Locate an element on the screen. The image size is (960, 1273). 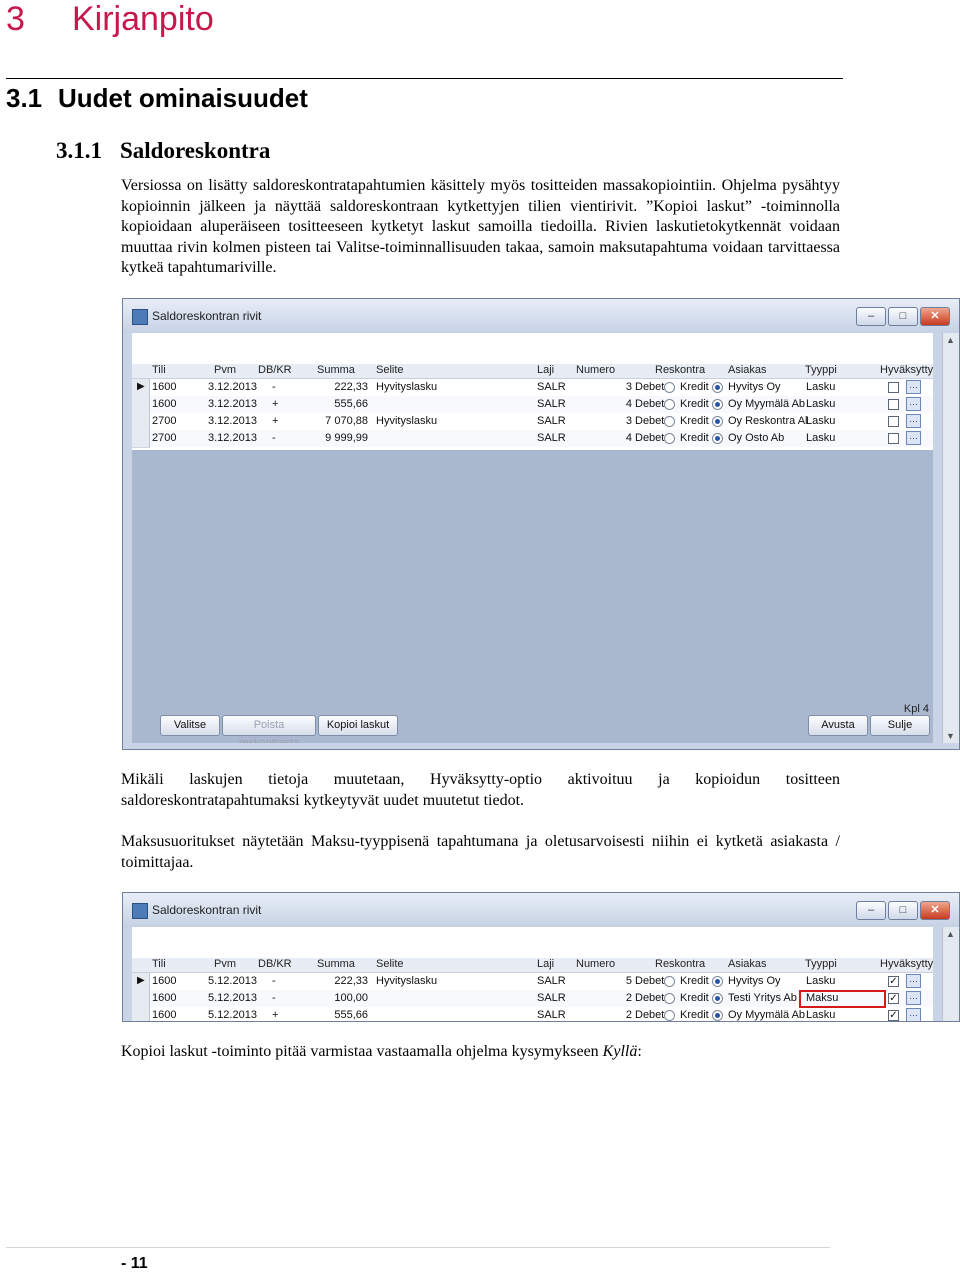
scroll-up-icon-2: ▲ is located at coordinates (950, 934).